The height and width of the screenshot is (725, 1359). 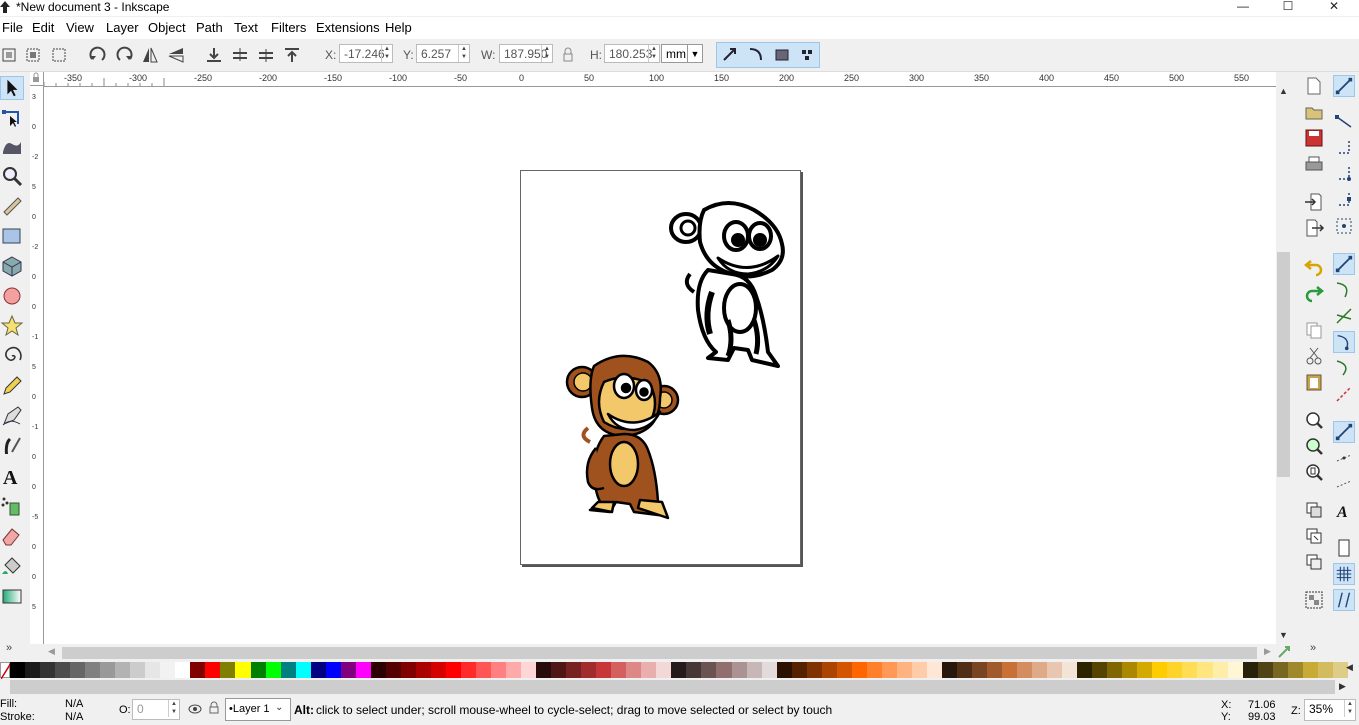 What do you see at coordinates (9, 648) in the screenshot?
I see `toolbox-overflow-icon: »` at bounding box center [9, 648].